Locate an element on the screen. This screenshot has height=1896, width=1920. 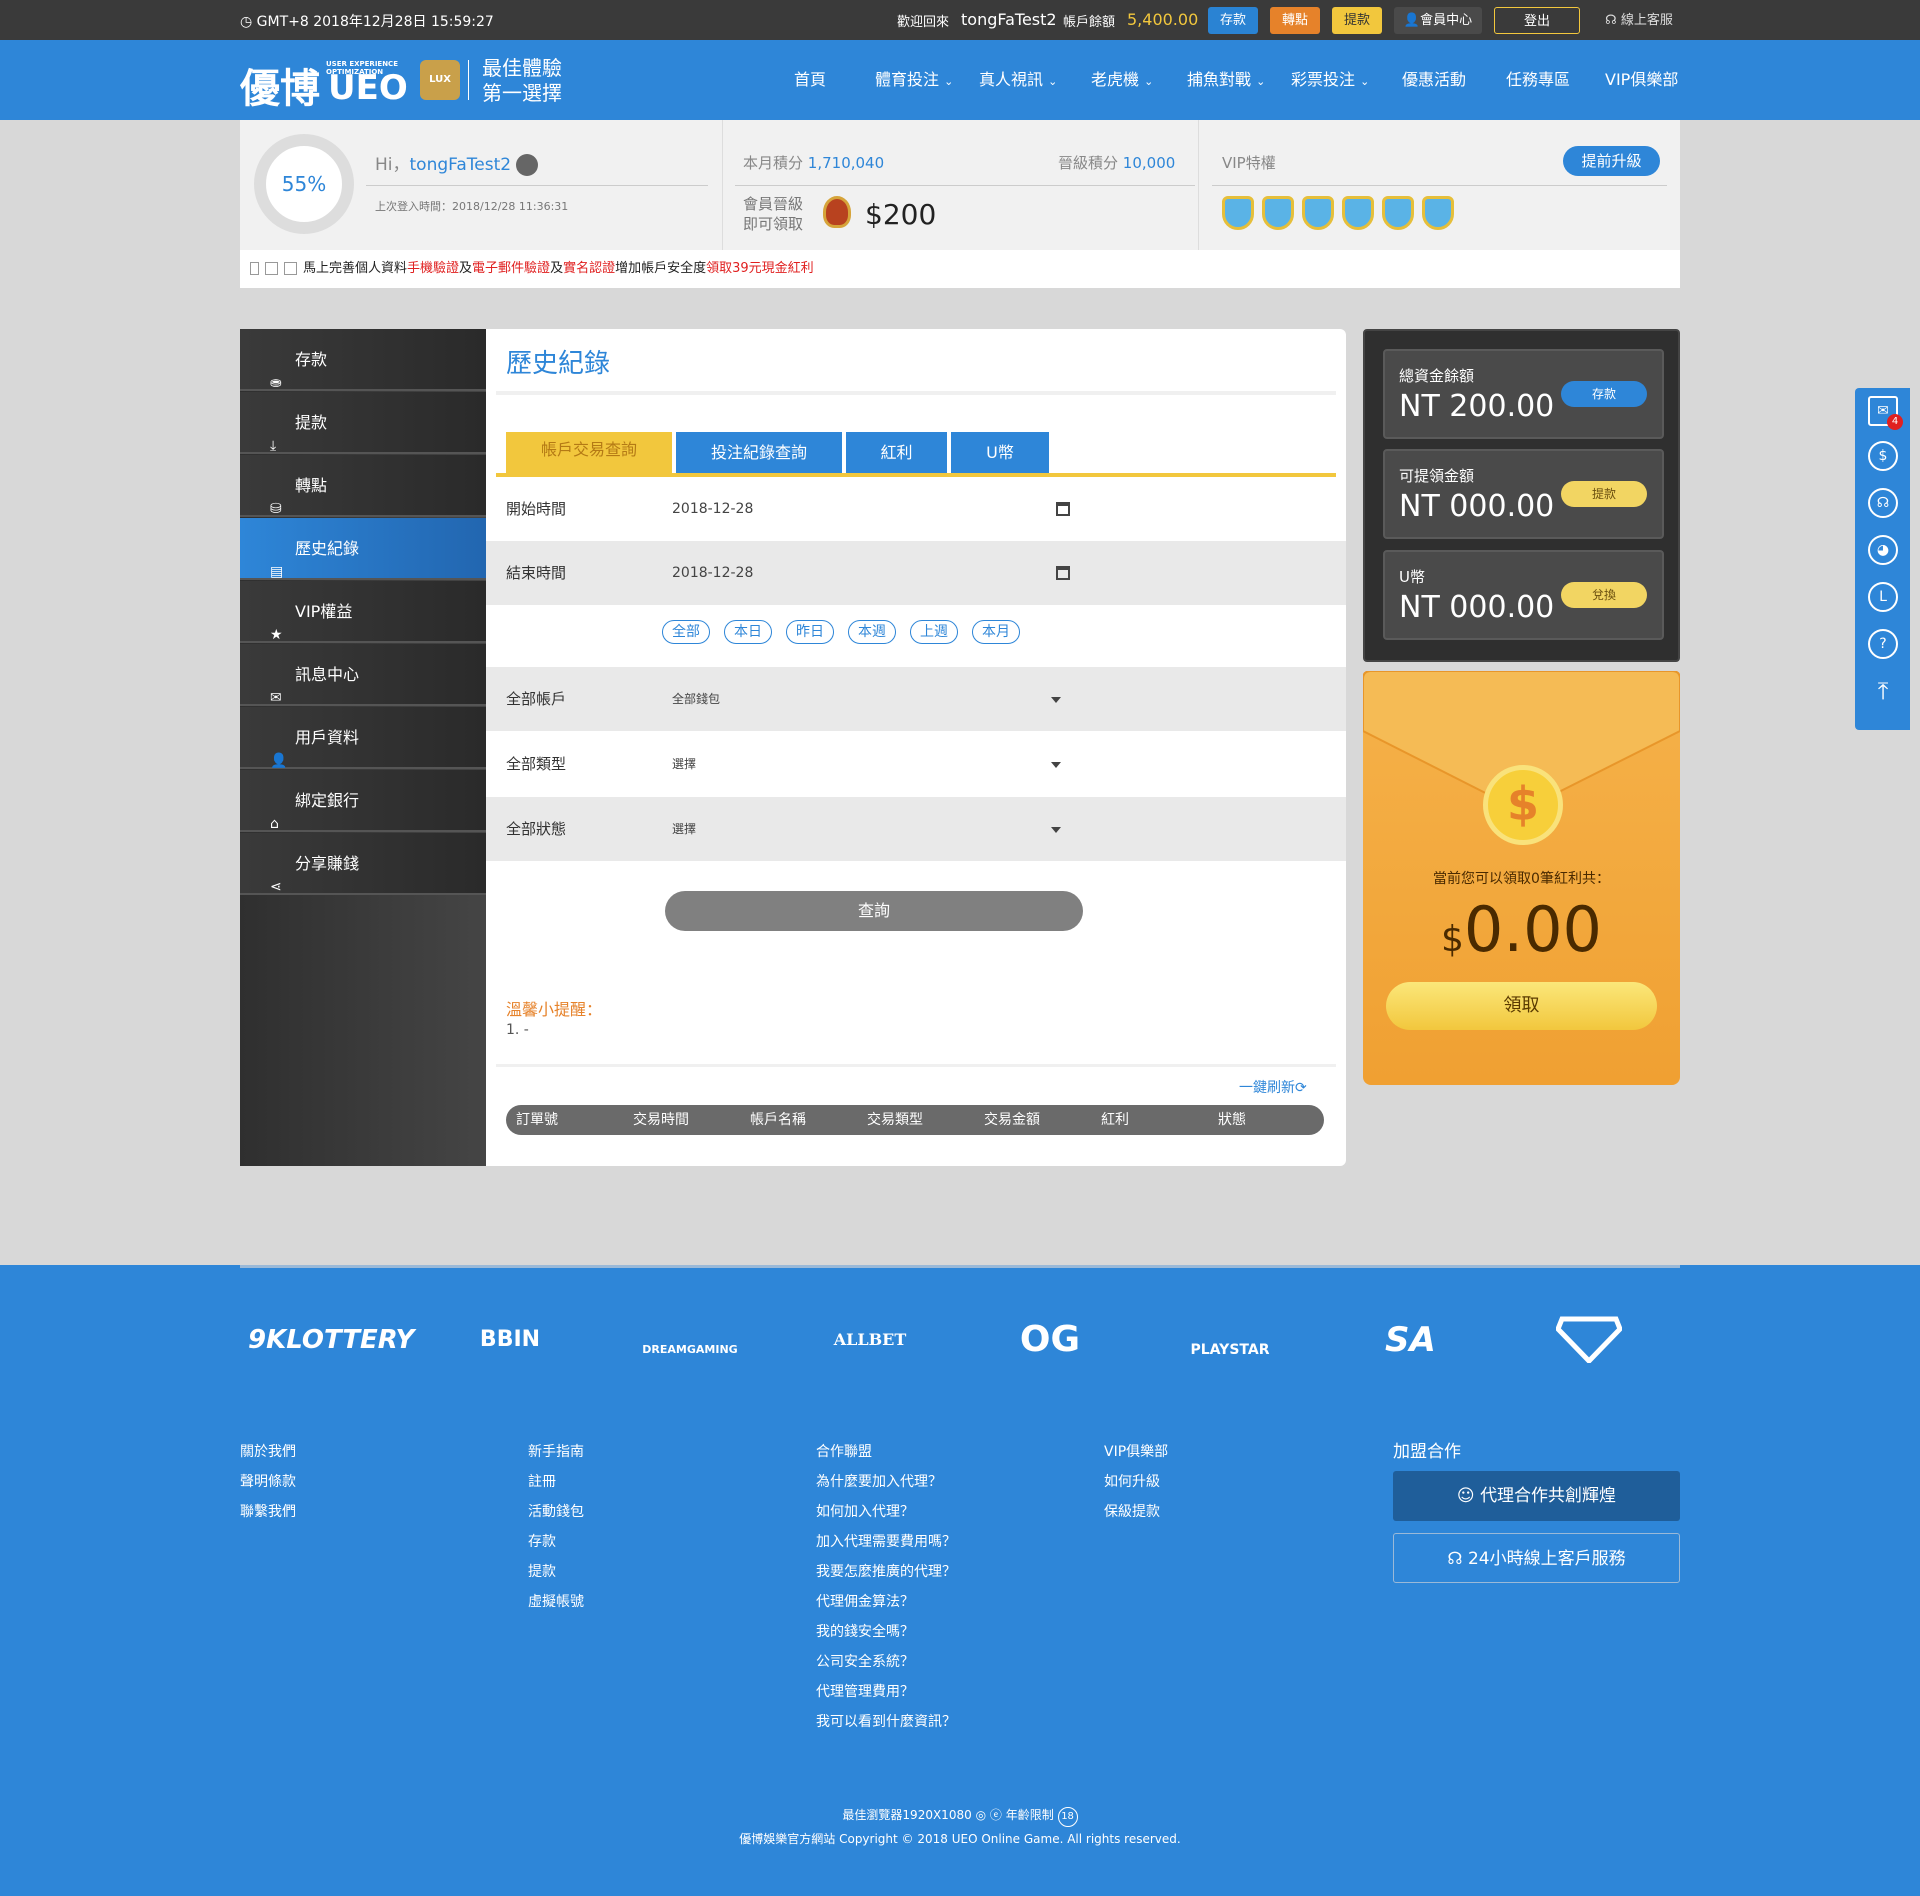
wallet-withdraw-button: 提款 is located at coordinates (1604, 494).